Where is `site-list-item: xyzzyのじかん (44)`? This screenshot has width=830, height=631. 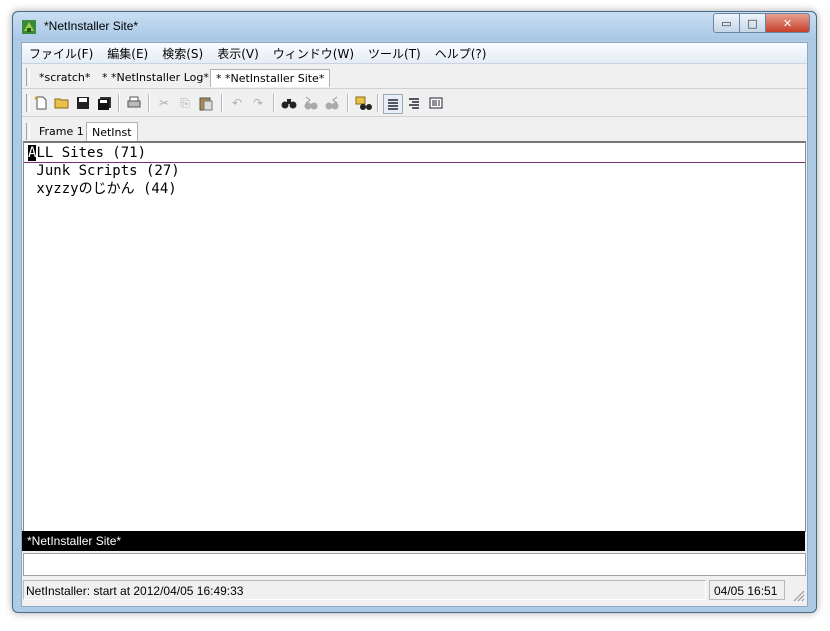
site-list-item: xyzzyのじかん (44) is located at coordinates (102, 189).